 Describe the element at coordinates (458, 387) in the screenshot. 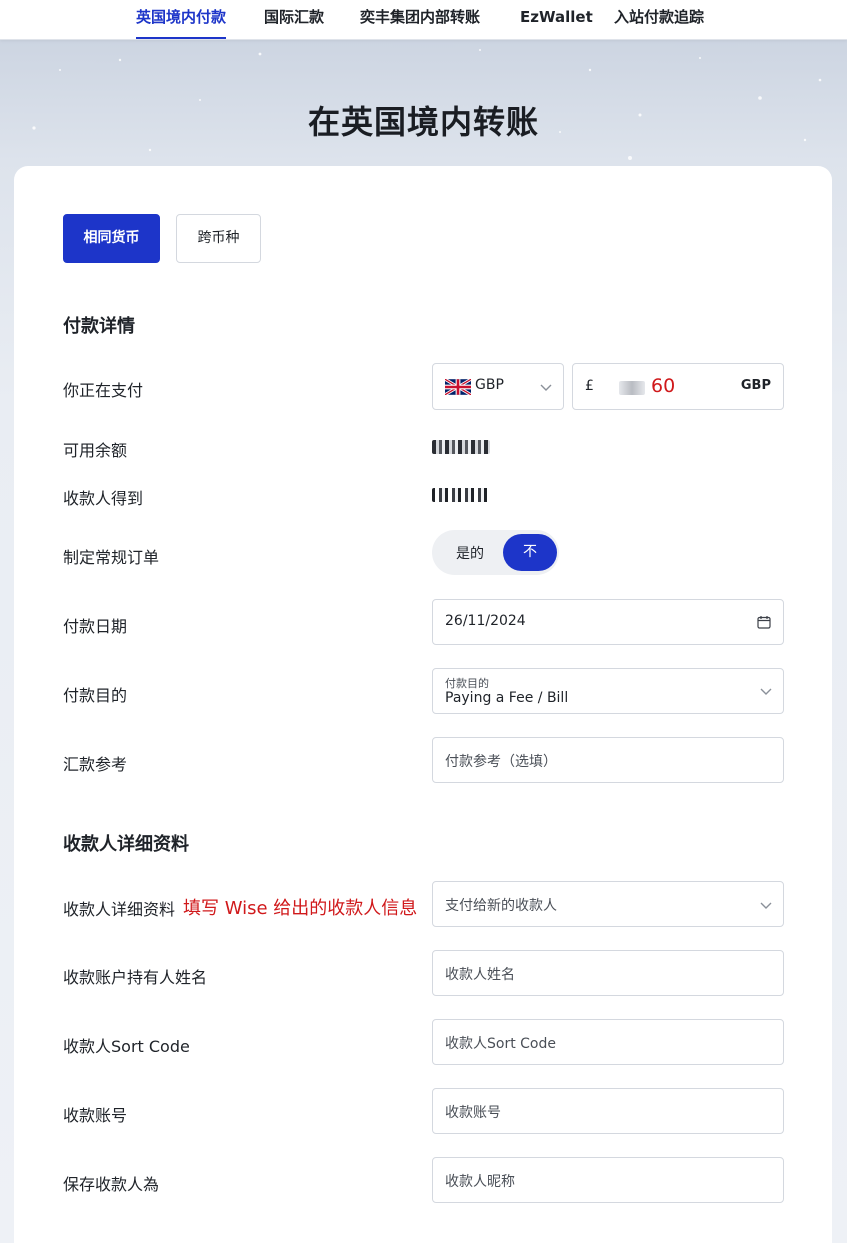

I see `uk-flag-icon` at that location.